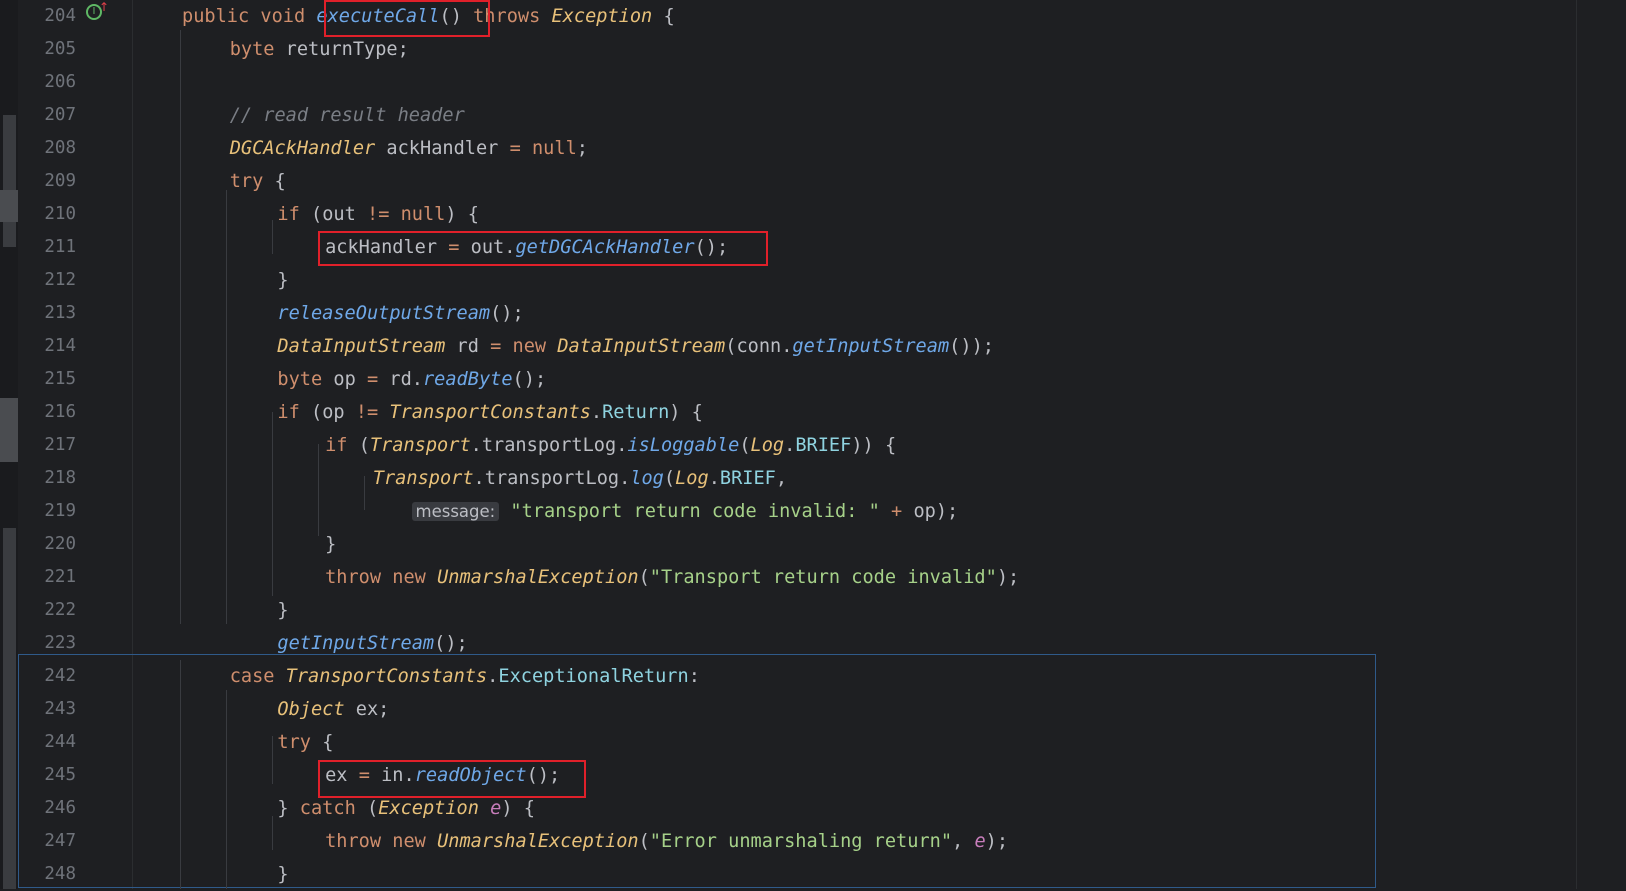 Image resolution: width=1626 pixels, height=891 pixels. What do you see at coordinates (60, 379) in the screenshot?
I see `line-number: 215` at bounding box center [60, 379].